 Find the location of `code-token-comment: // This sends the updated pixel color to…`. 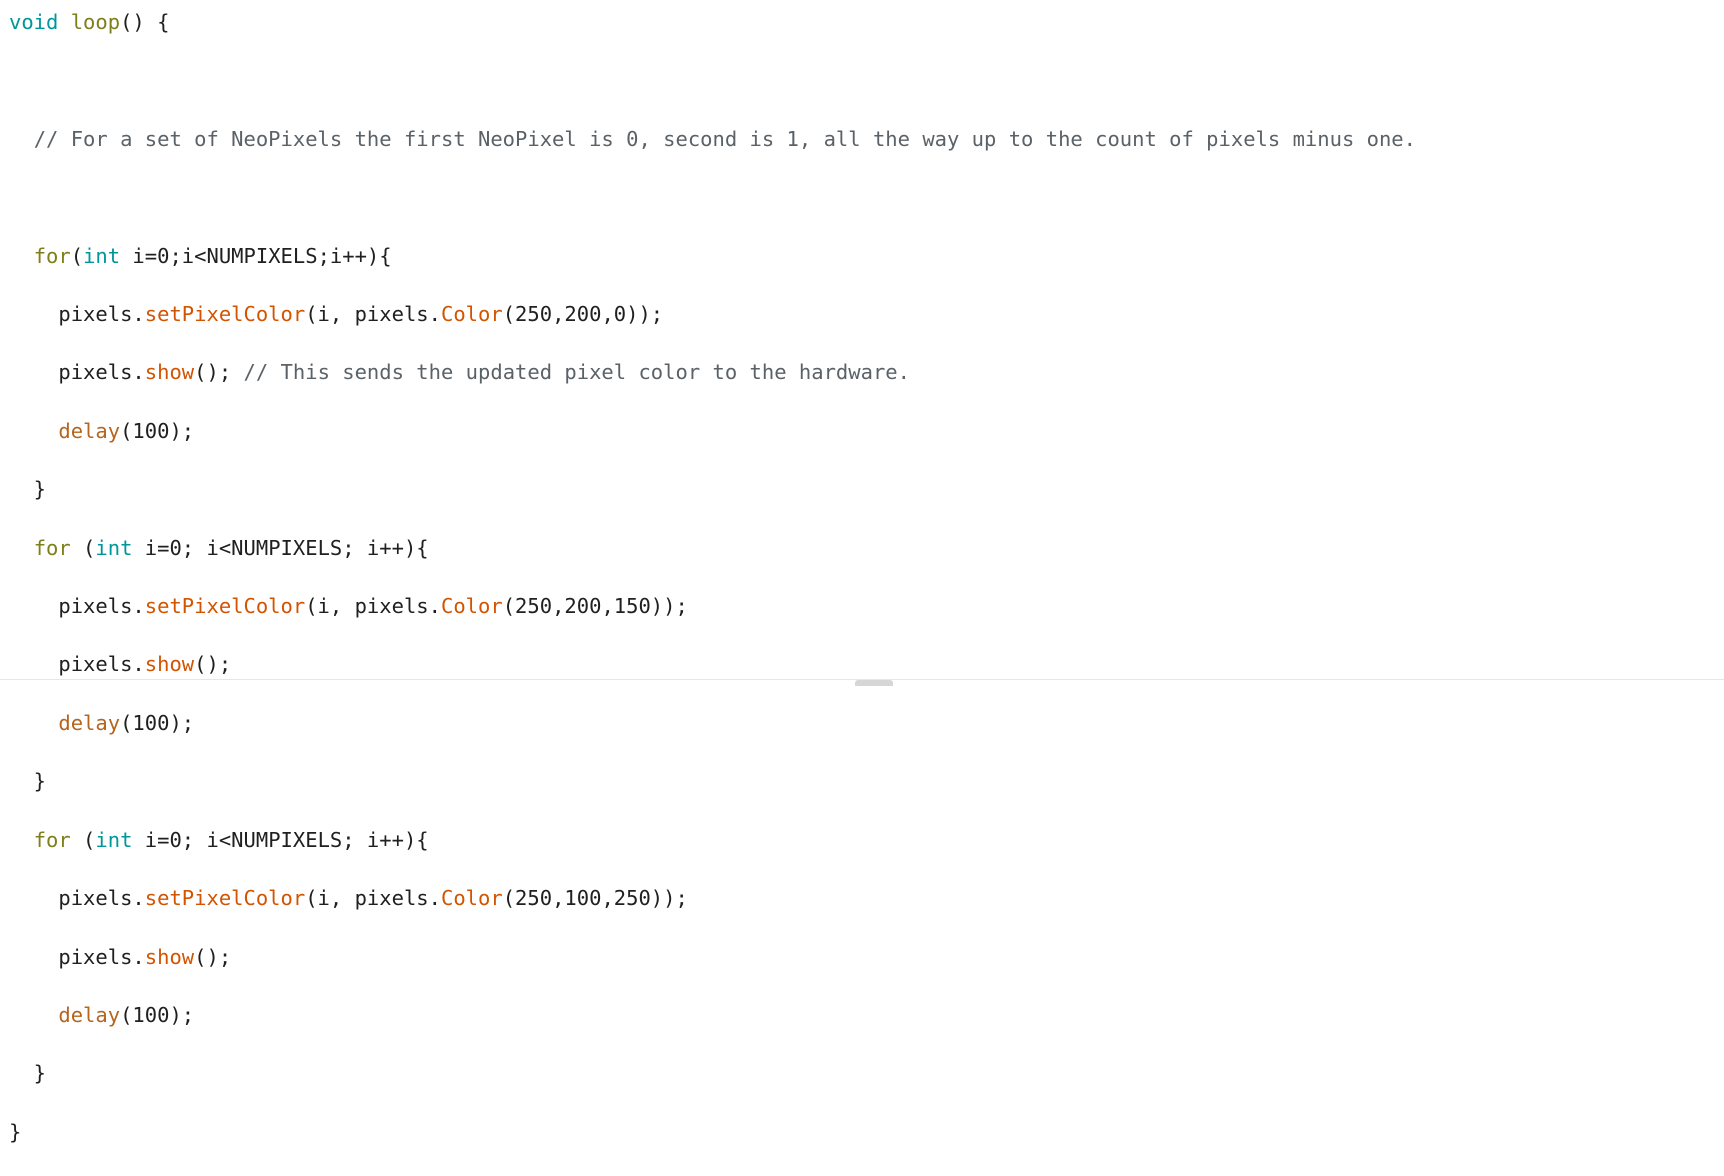

code-token-comment: // This sends the updated pixel color to… is located at coordinates (576, 372).